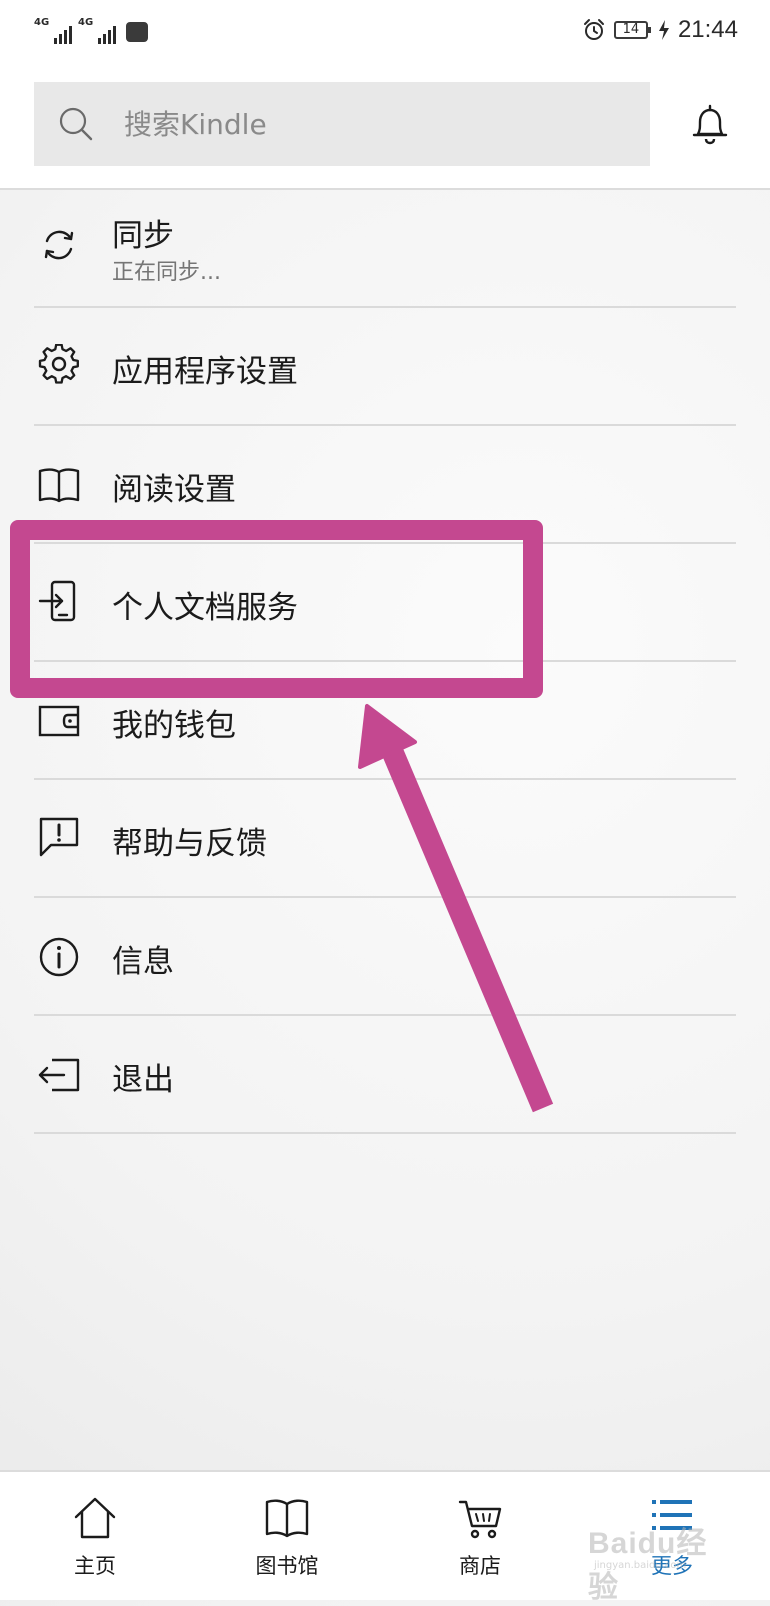  I want to click on search-bar, so click(342, 124).